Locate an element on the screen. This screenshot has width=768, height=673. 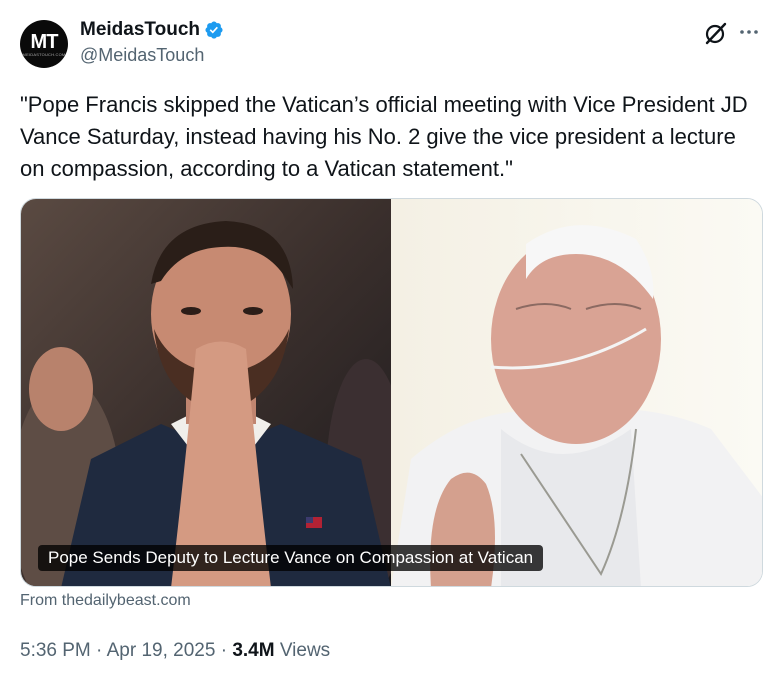
card-source-link: From thedailybeast.com is located at coordinates (105, 601).